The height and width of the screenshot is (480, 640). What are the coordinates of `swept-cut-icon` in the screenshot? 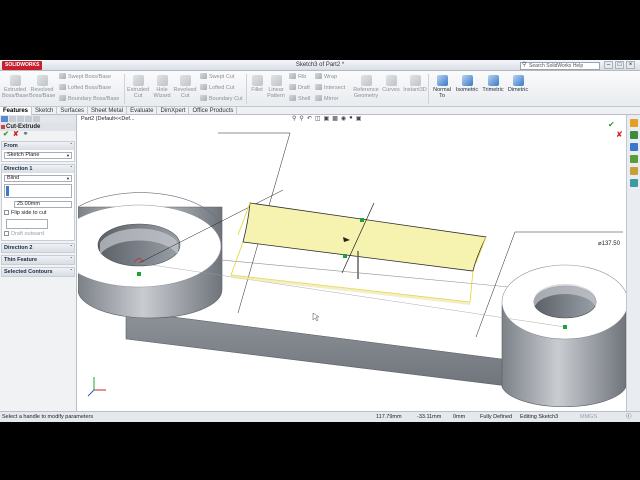 It's located at (203, 76).